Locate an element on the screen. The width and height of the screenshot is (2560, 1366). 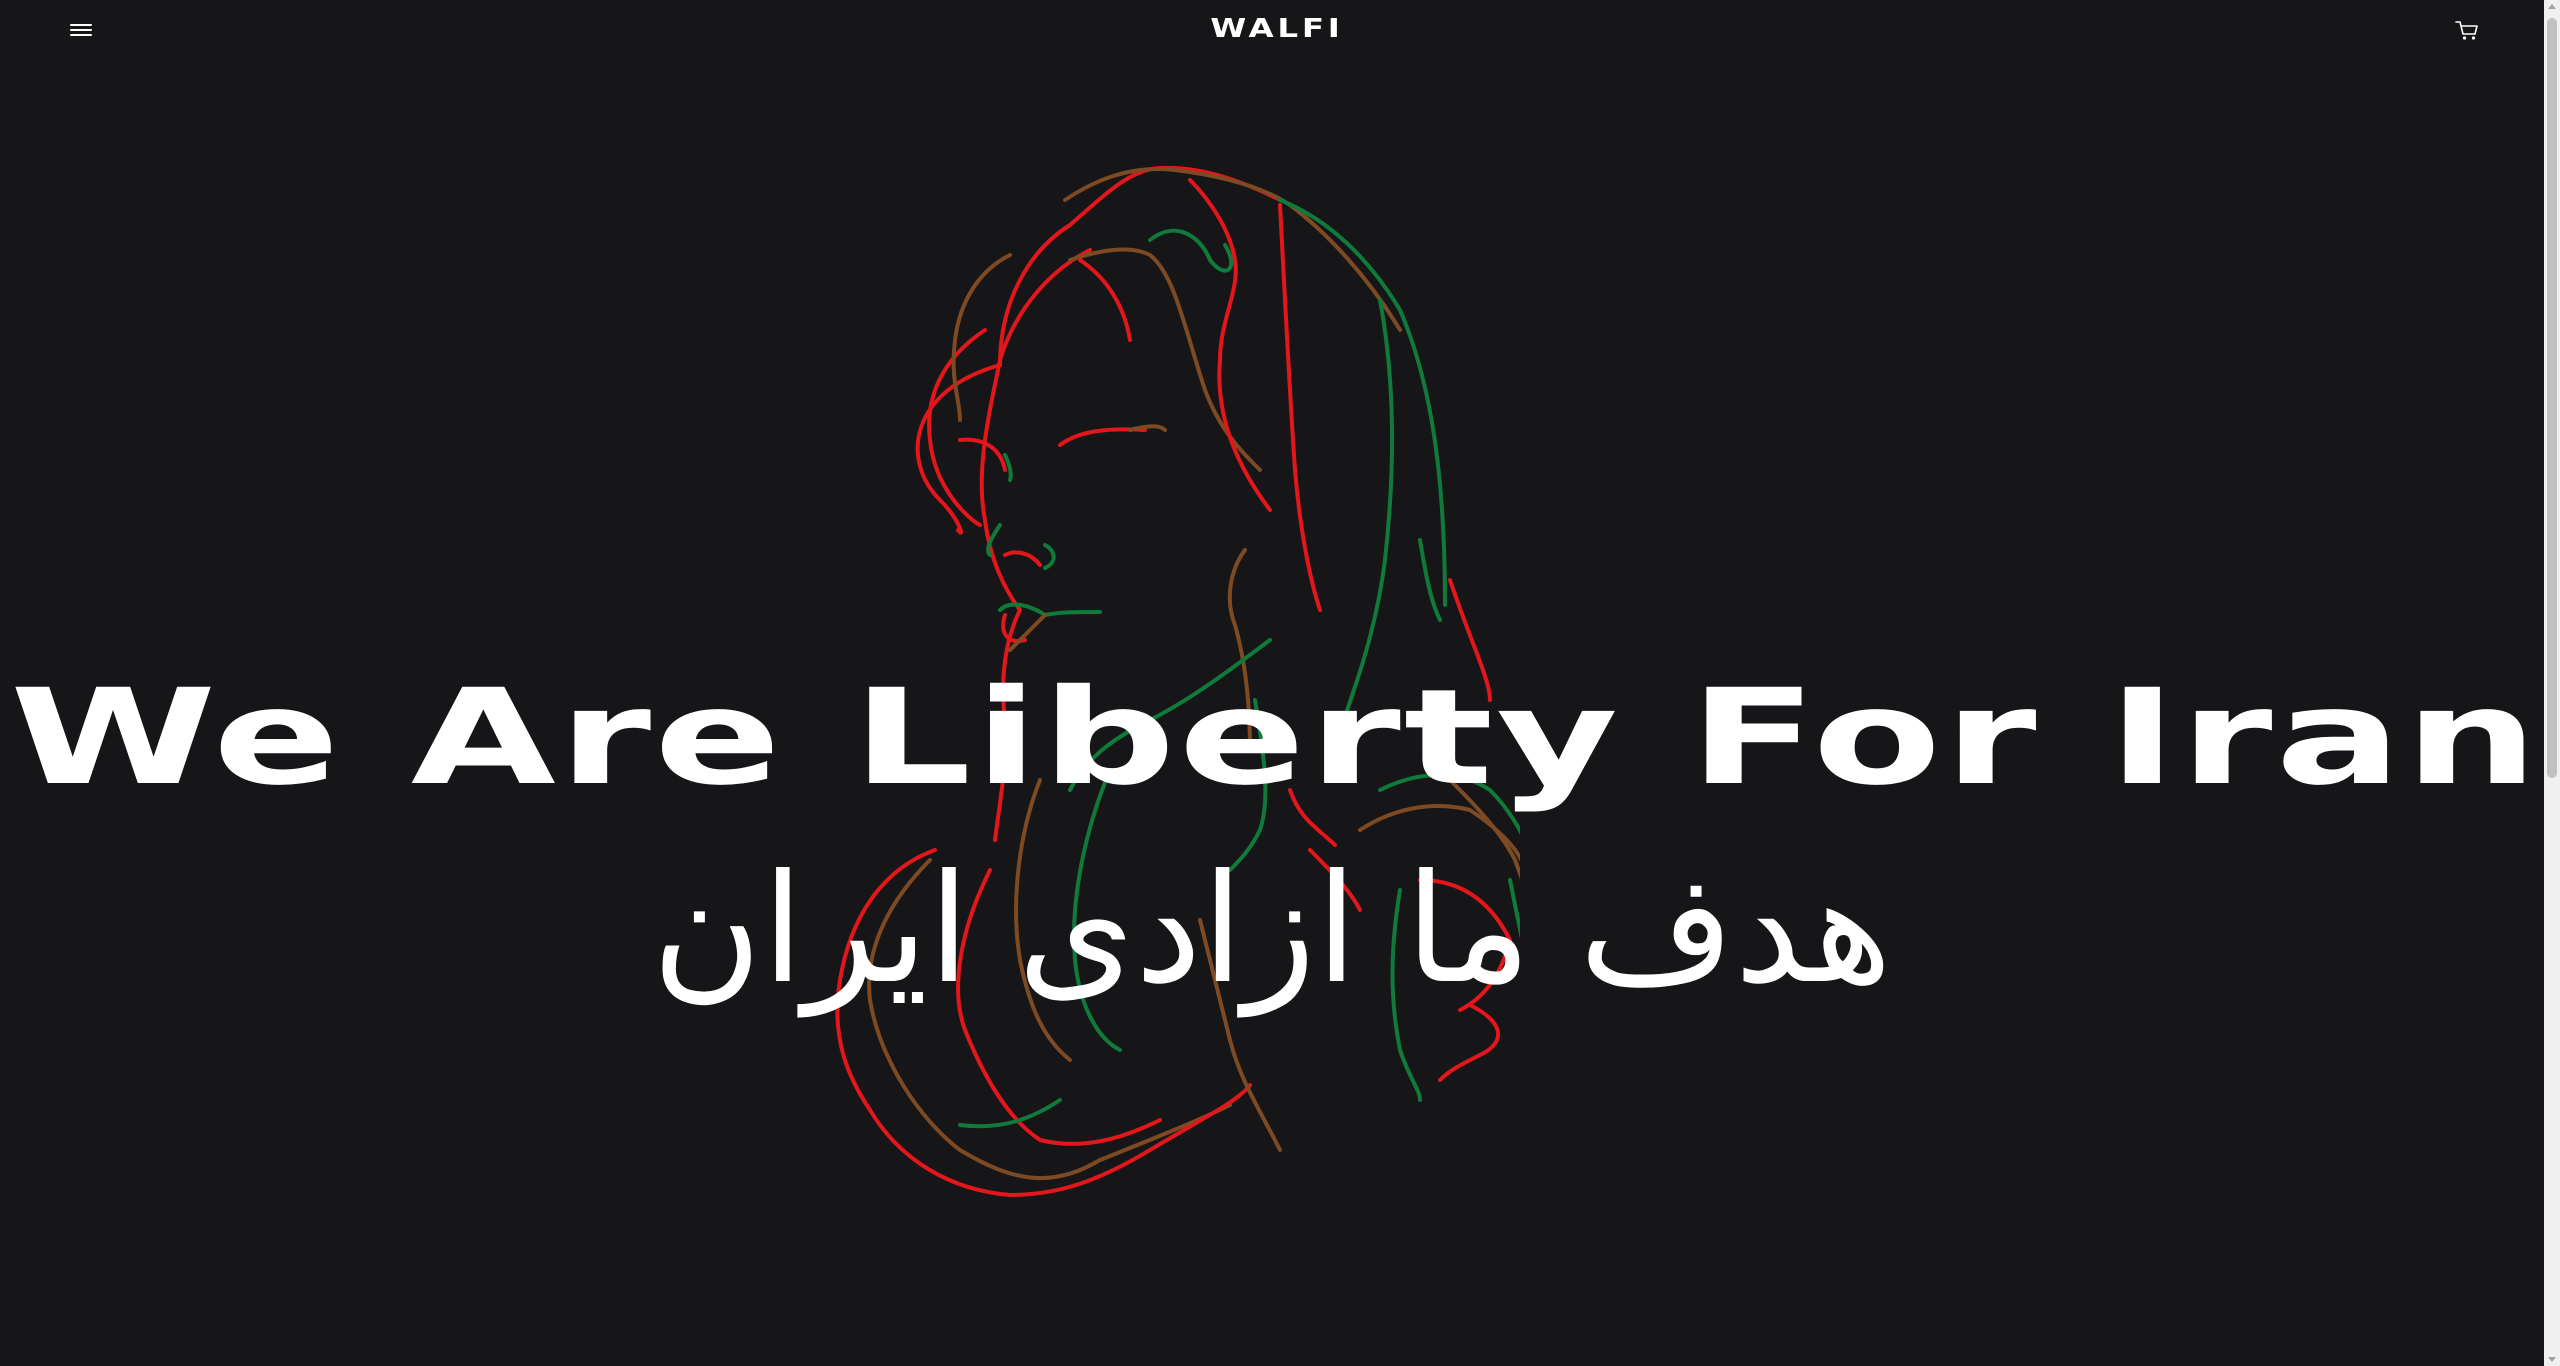
shopping-cart-icon is located at coordinates (2466, 30).